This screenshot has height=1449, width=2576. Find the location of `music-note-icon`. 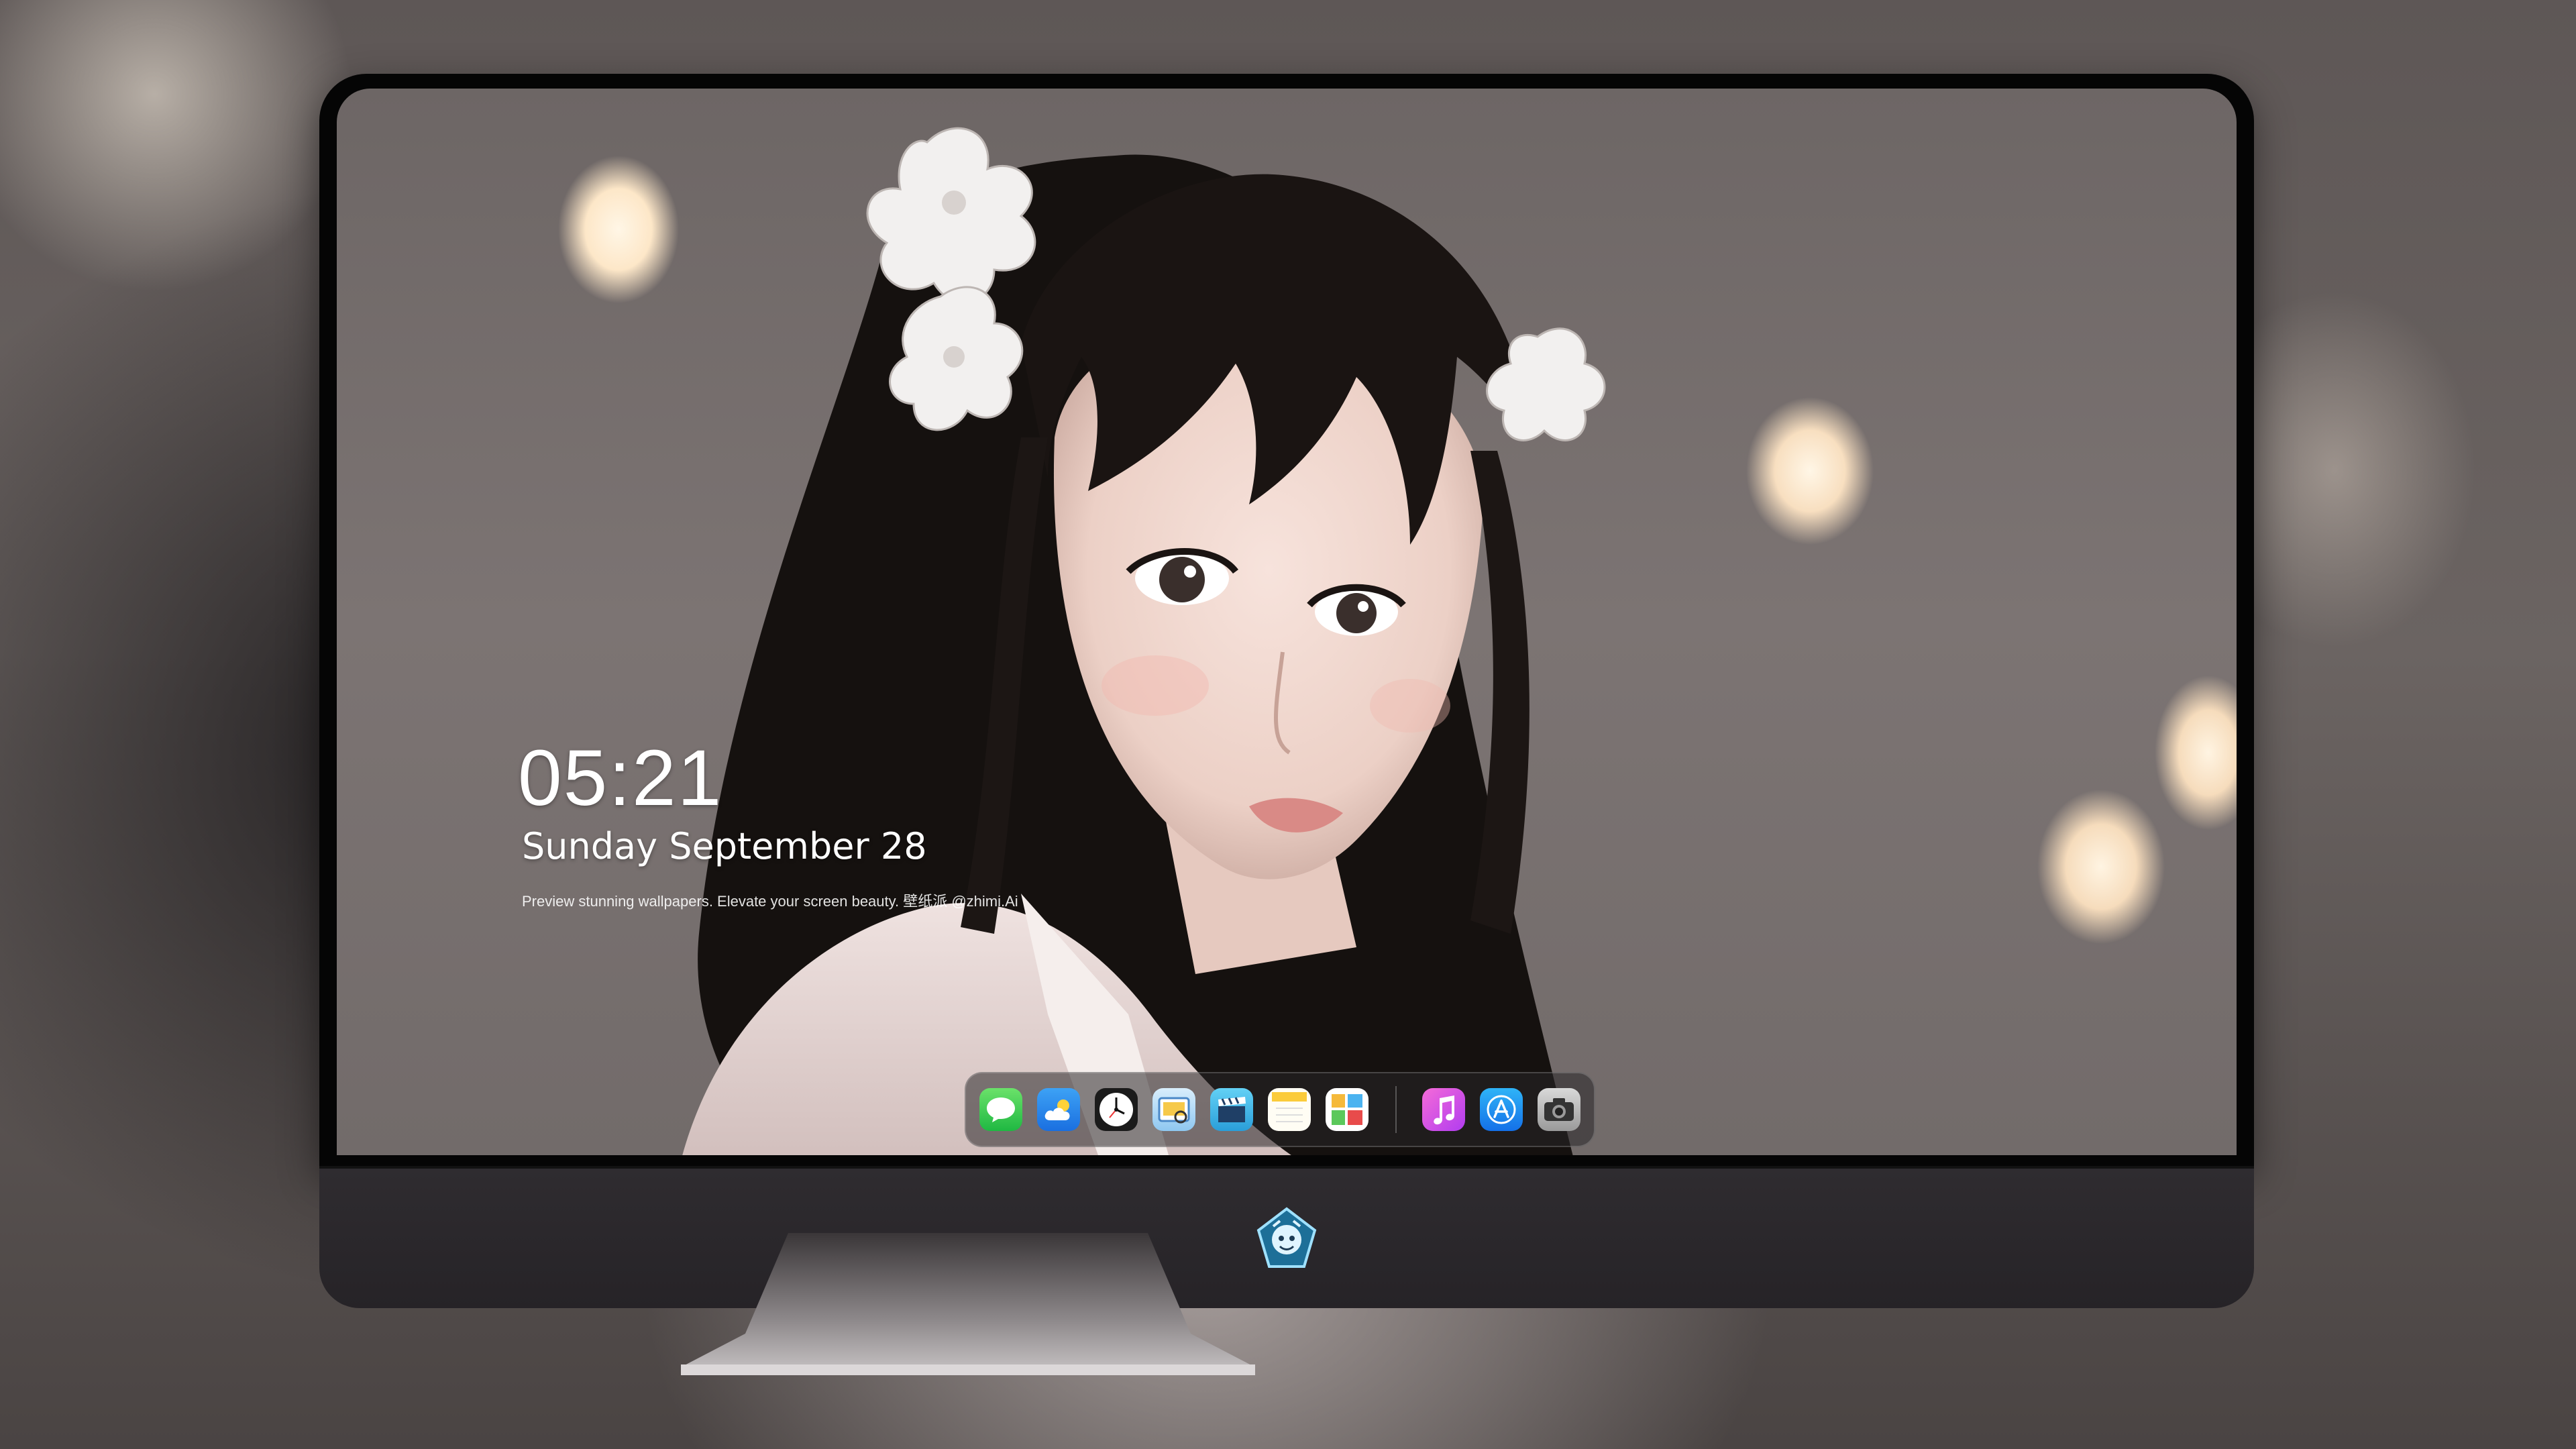

music-note-icon is located at coordinates (1443, 1109).